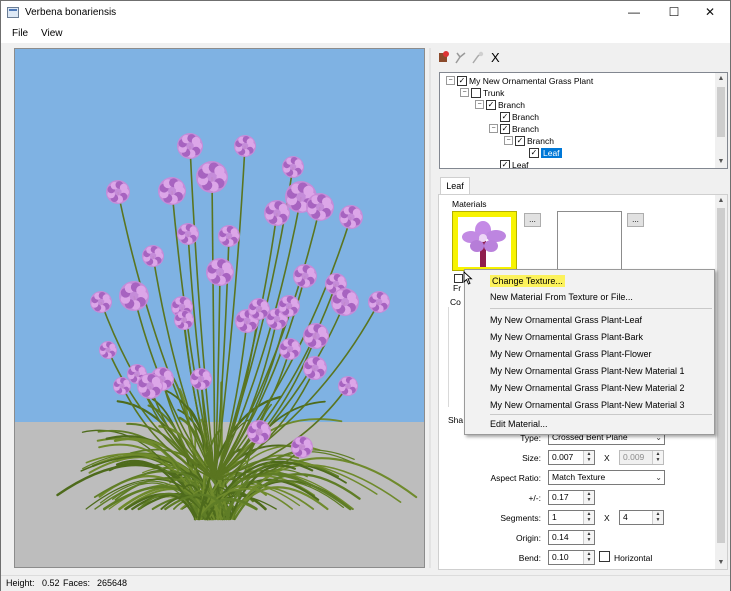 This screenshot has height=591, width=731. Describe the element at coordinates (721, 112) in the screenshot. I see `tree-scroll-thumb` at that location.